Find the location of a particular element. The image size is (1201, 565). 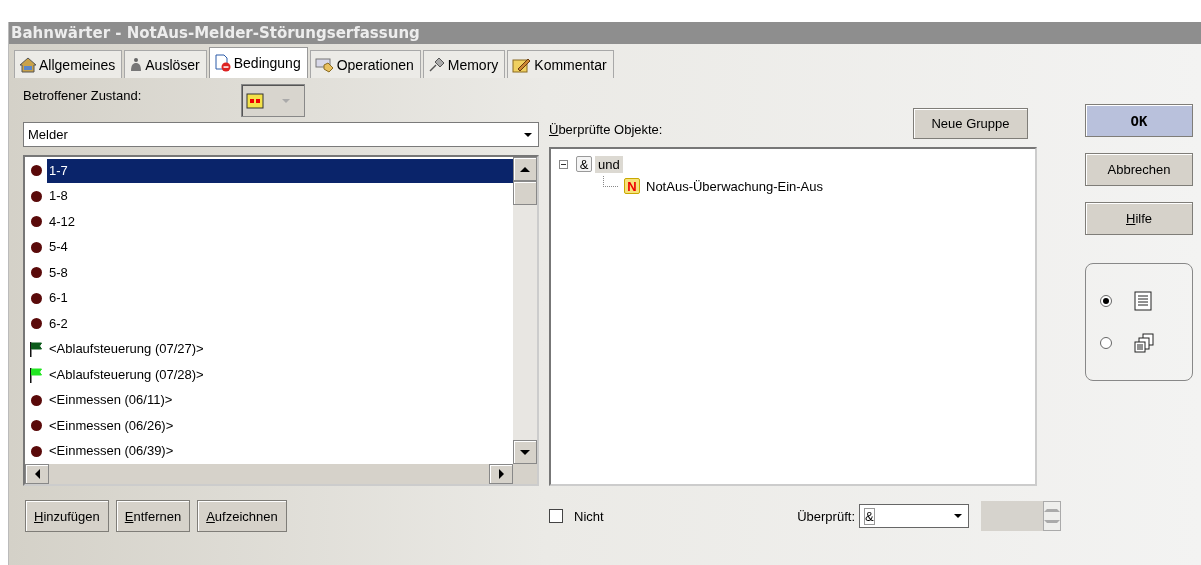

list-item: 1-8 is located at coordinates (280, 196).